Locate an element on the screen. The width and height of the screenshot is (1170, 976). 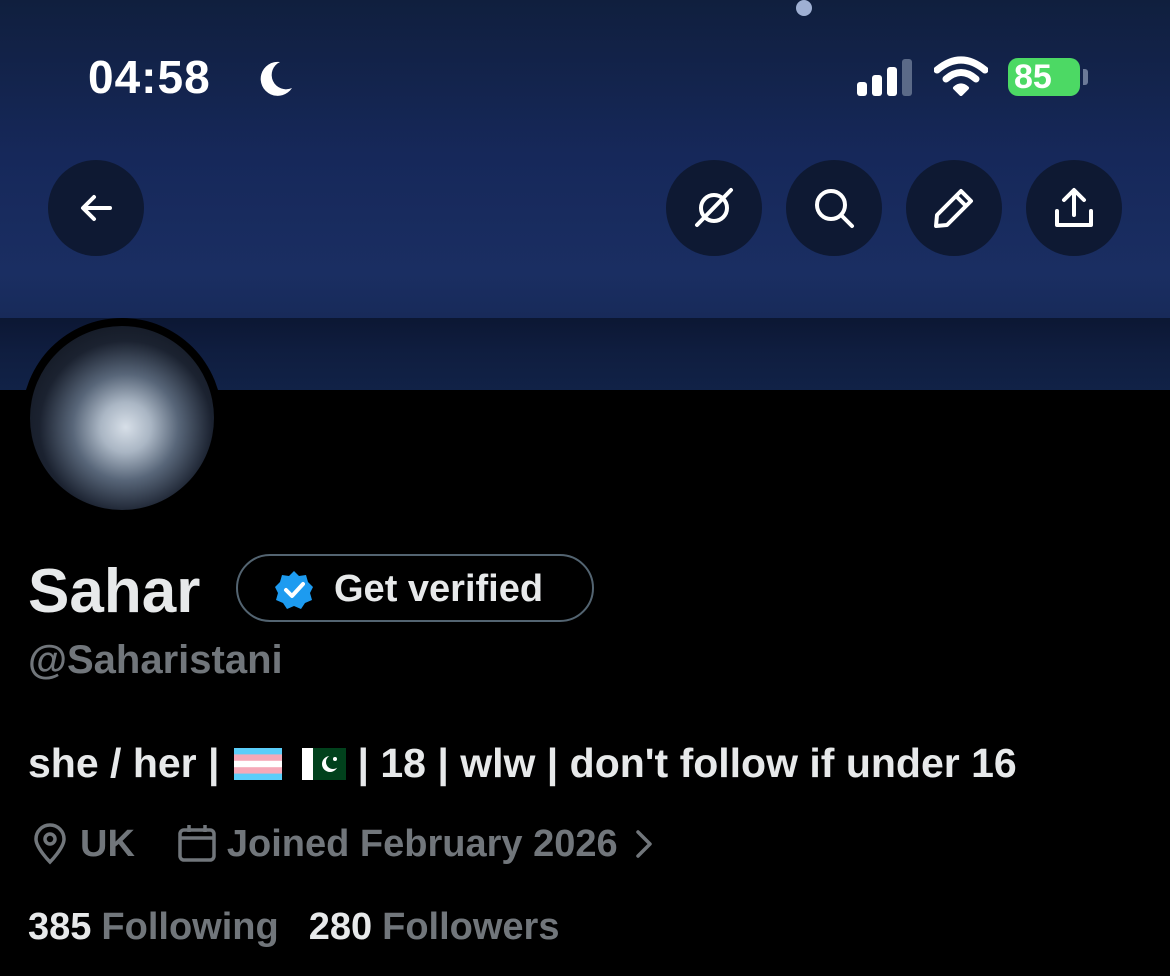
get-verified-label: Get verified is located at coordinates (439, 589).